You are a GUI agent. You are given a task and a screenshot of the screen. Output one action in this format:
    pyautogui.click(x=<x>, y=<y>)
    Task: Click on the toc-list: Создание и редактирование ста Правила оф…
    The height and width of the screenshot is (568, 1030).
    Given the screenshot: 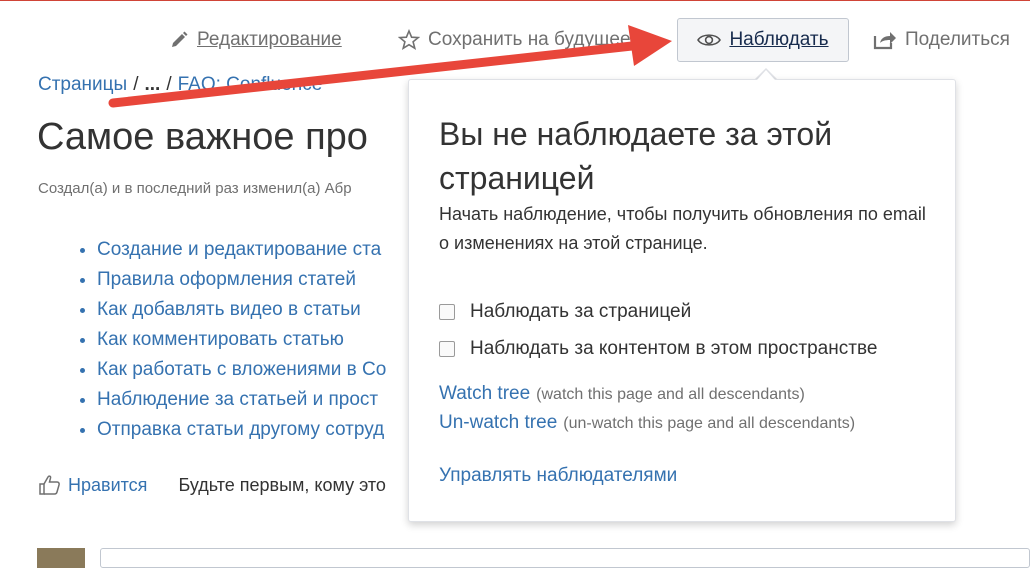 What is the action you would take?
    pyautogui.click(x=230, y=340)
    